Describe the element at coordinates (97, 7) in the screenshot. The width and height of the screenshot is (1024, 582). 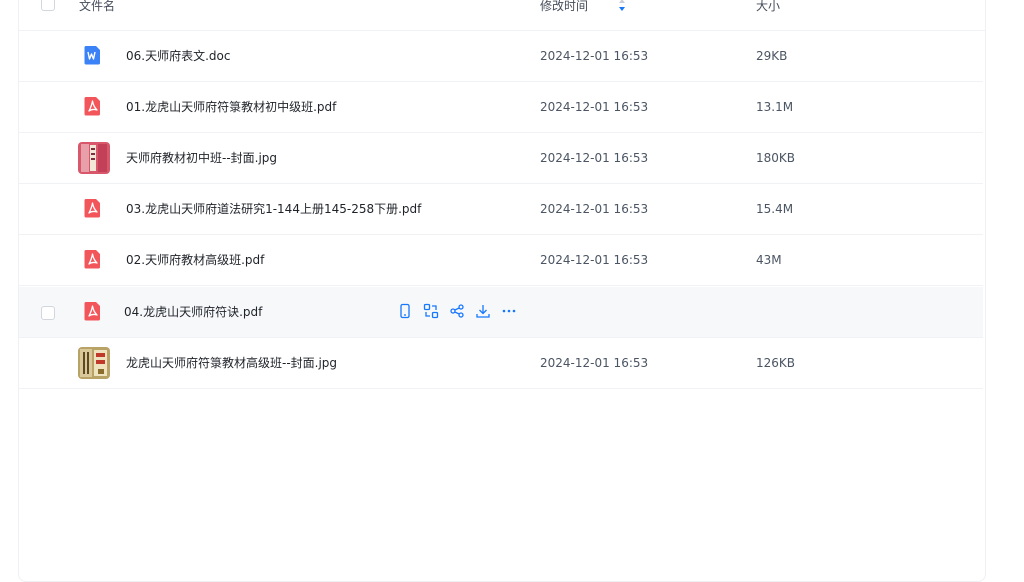
I see `column-header-name: 文件名` at that location.